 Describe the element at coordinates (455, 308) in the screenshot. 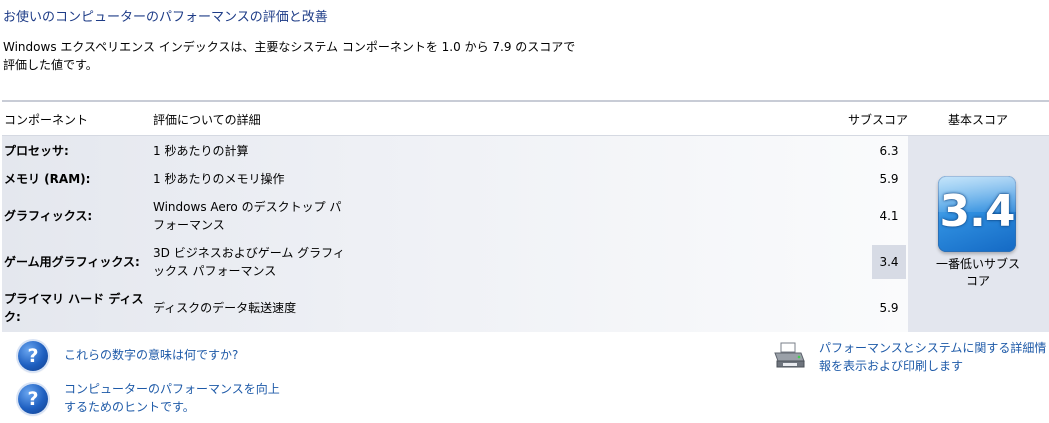

I see `table-row-primary-disk: プライマリ ハード ディス ク: ディスクのデータ転送速度 5.9` at that location.